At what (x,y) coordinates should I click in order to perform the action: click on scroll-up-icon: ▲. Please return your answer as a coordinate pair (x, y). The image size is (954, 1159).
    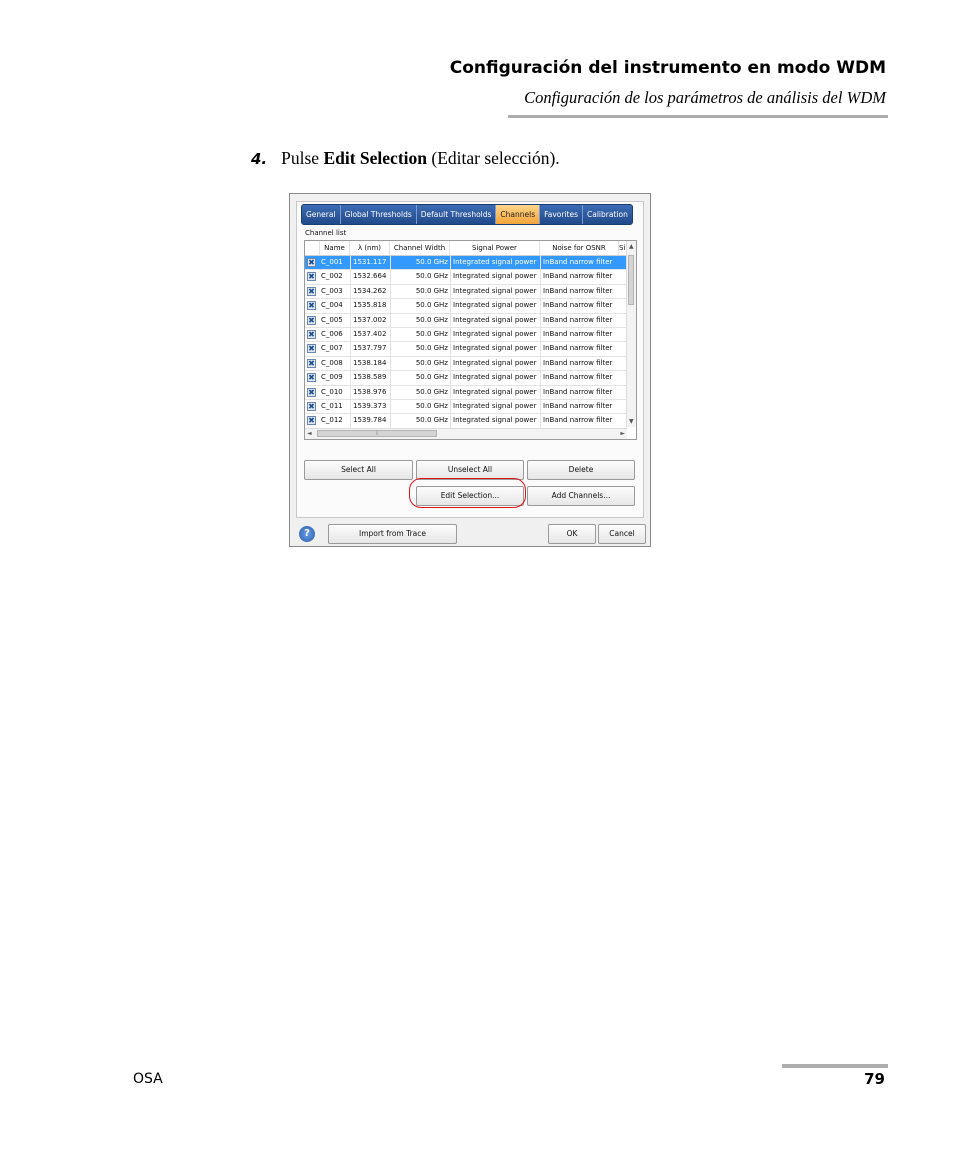
    Looking at the image, I should click on (631, 246).